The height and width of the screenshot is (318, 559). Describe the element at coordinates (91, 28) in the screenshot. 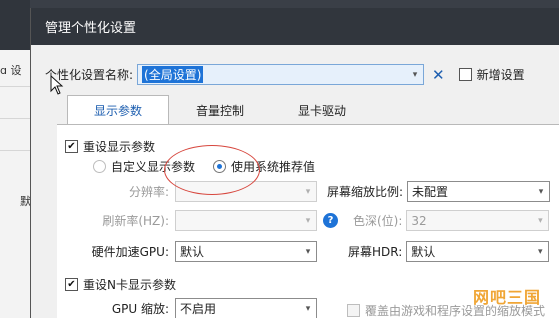

I see `dialog-title: 管理个性化设置` at that location.